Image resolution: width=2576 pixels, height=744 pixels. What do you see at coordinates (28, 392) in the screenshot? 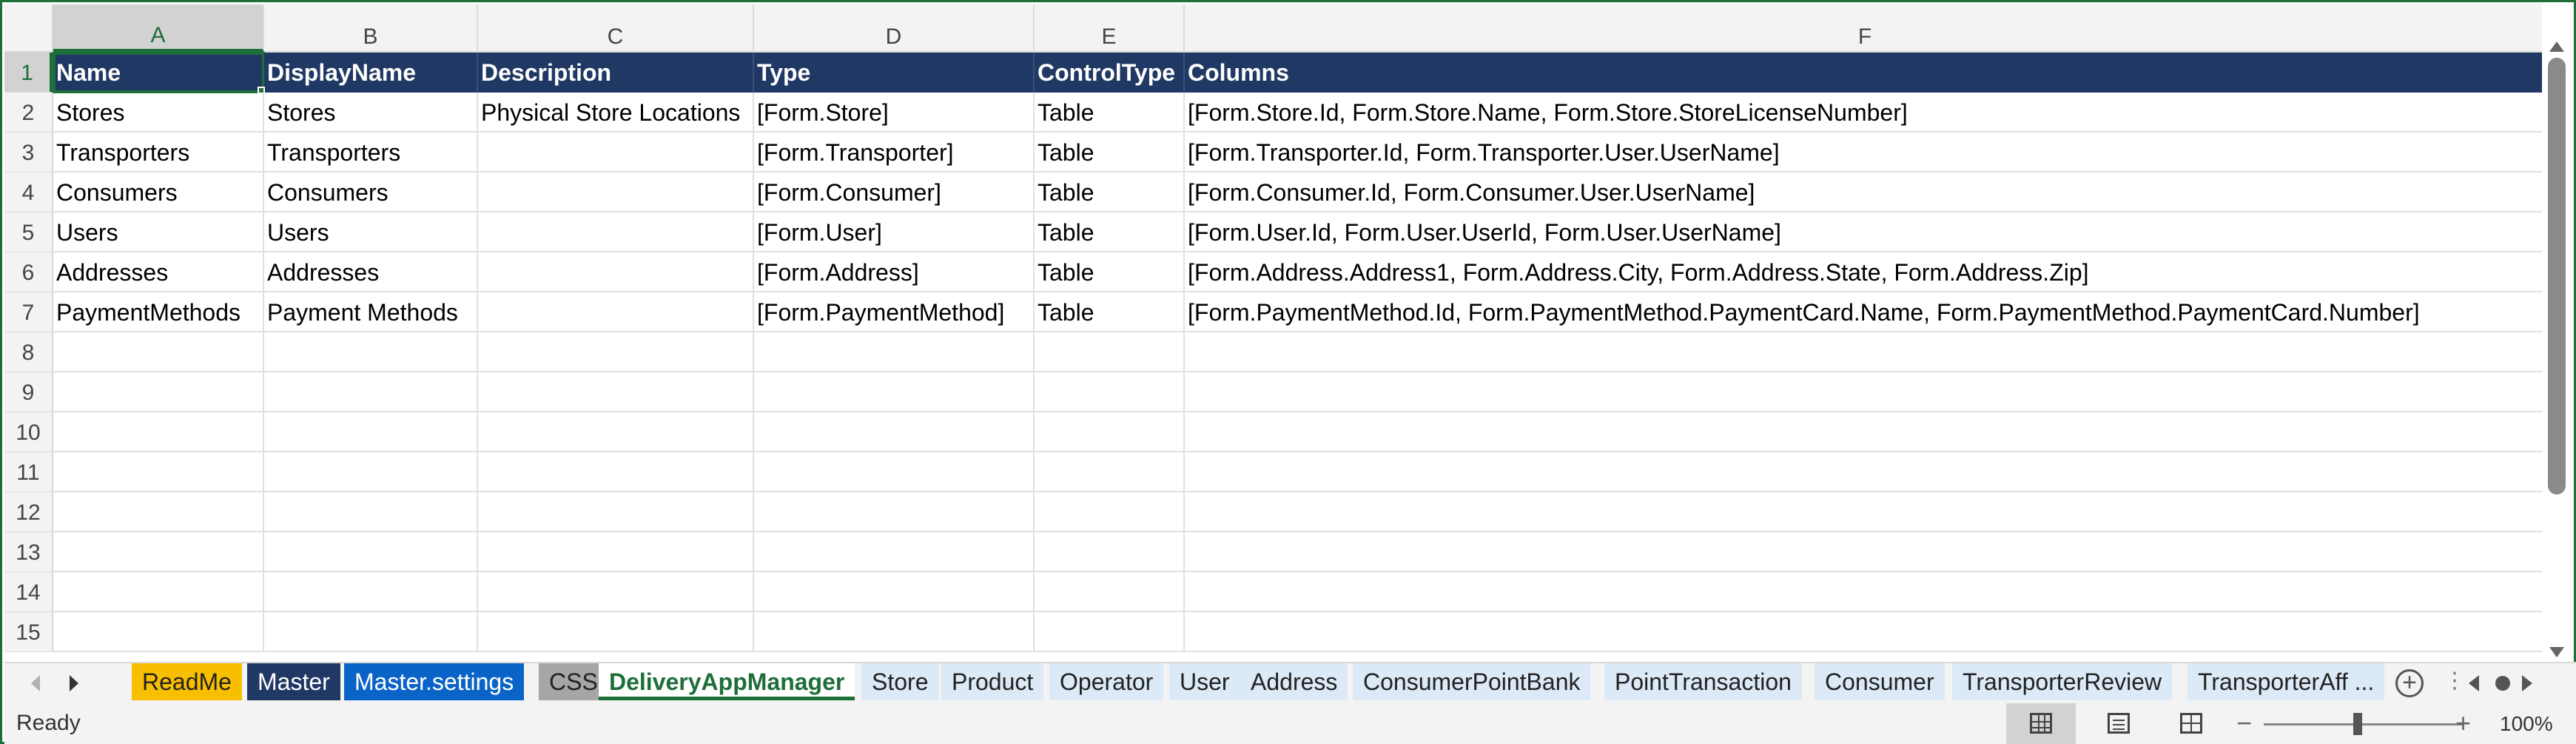
I see `row-header: 9` at bounding box center [28, 392].